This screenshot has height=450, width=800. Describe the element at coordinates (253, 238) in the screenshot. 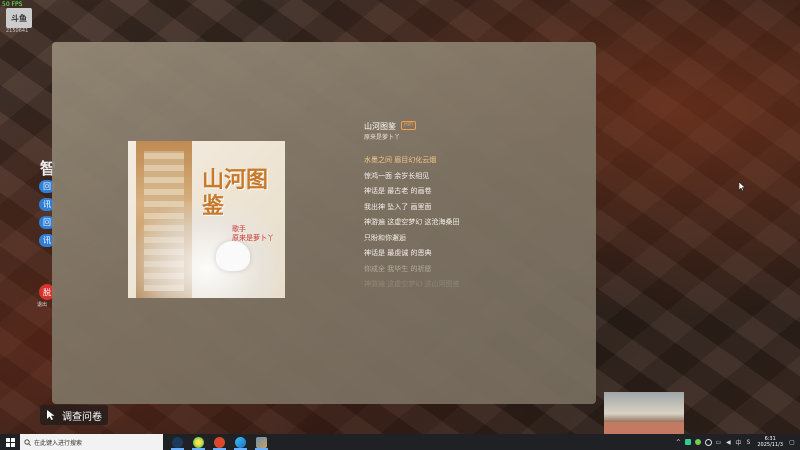

I see `cover-singer-line2: 原来是萝卜丫` at that location.